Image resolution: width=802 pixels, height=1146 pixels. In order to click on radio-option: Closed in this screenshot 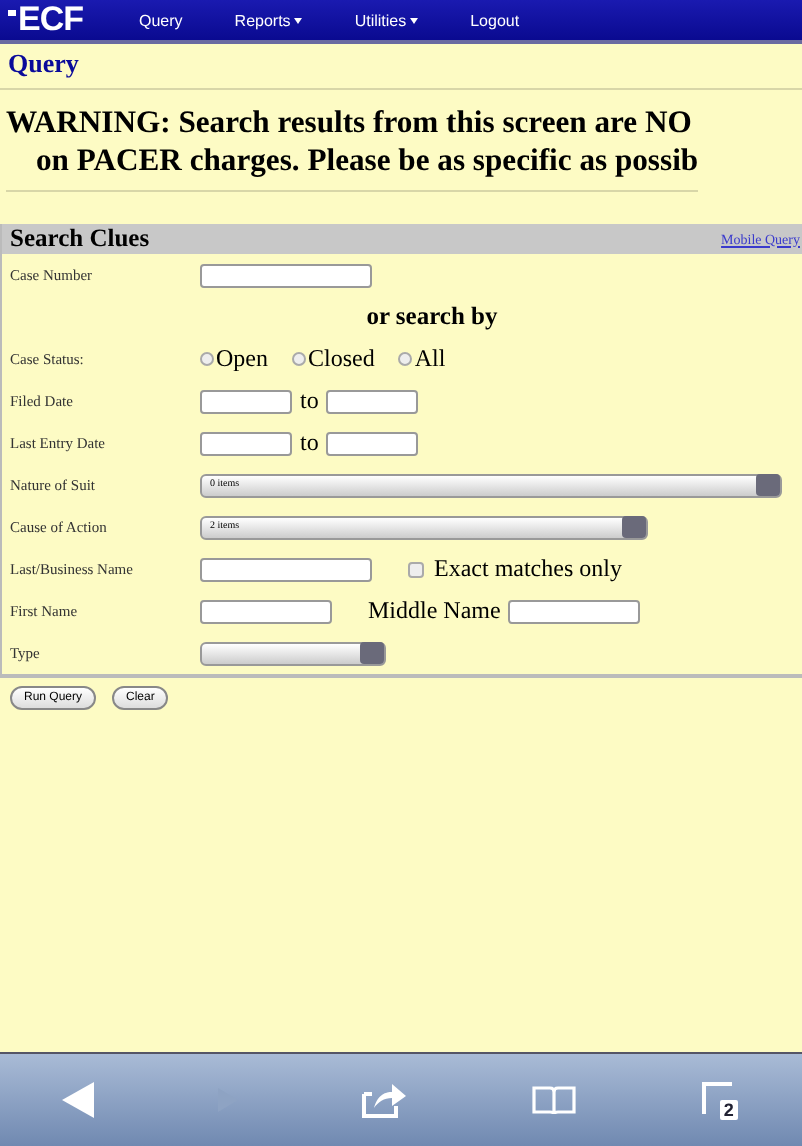, I will do `click(333, 359)`.